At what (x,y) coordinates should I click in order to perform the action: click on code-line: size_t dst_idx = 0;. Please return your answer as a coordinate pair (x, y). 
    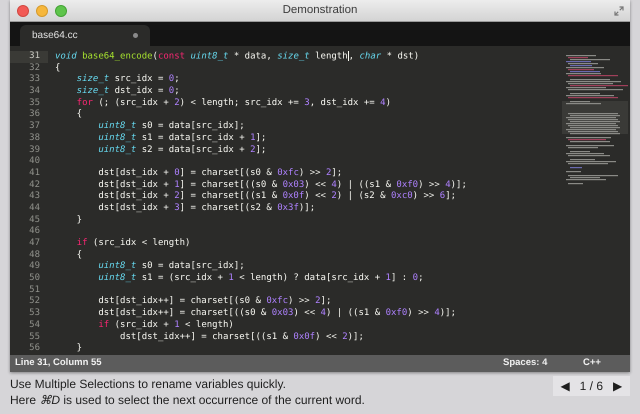
    Looking at the image, I should click on (128, 92).